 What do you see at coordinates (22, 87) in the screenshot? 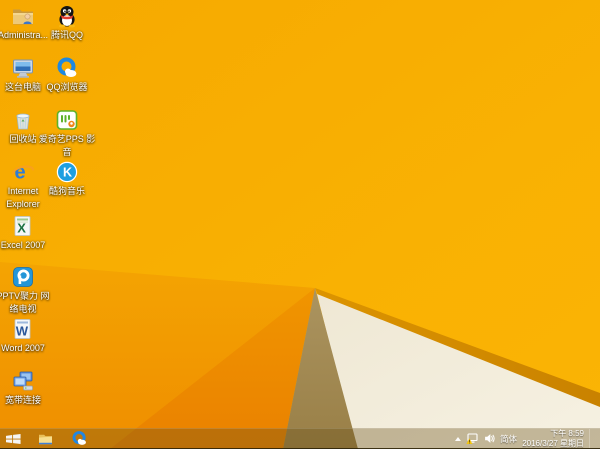
I see `icon-label: 这台电脑` at bounding box center [22, 87].